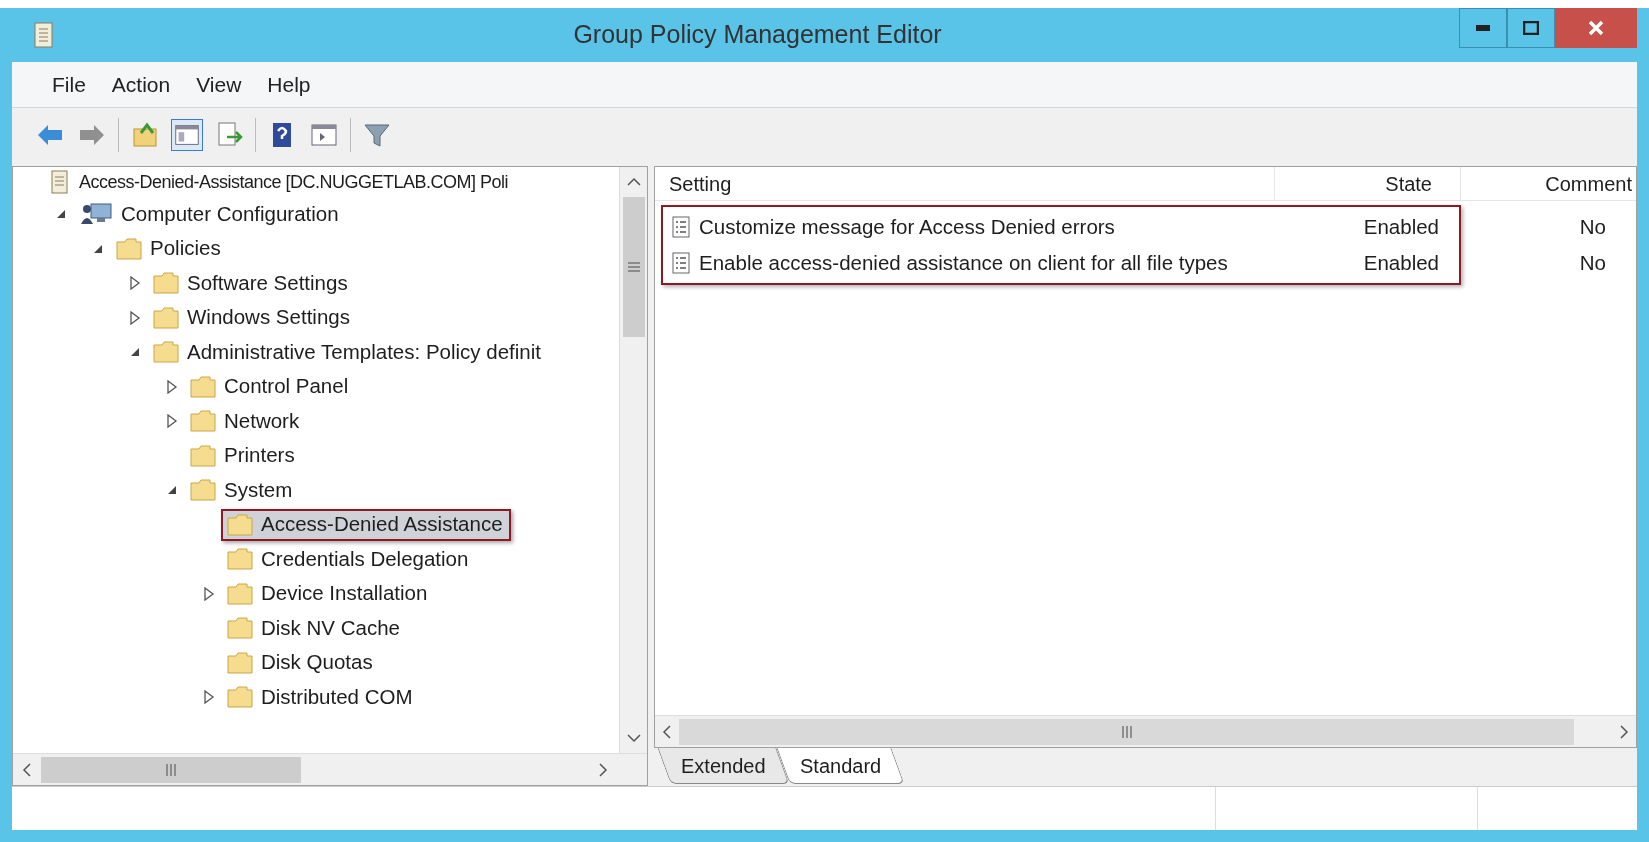  I want to click on tree-item: System, so click(242, 490).